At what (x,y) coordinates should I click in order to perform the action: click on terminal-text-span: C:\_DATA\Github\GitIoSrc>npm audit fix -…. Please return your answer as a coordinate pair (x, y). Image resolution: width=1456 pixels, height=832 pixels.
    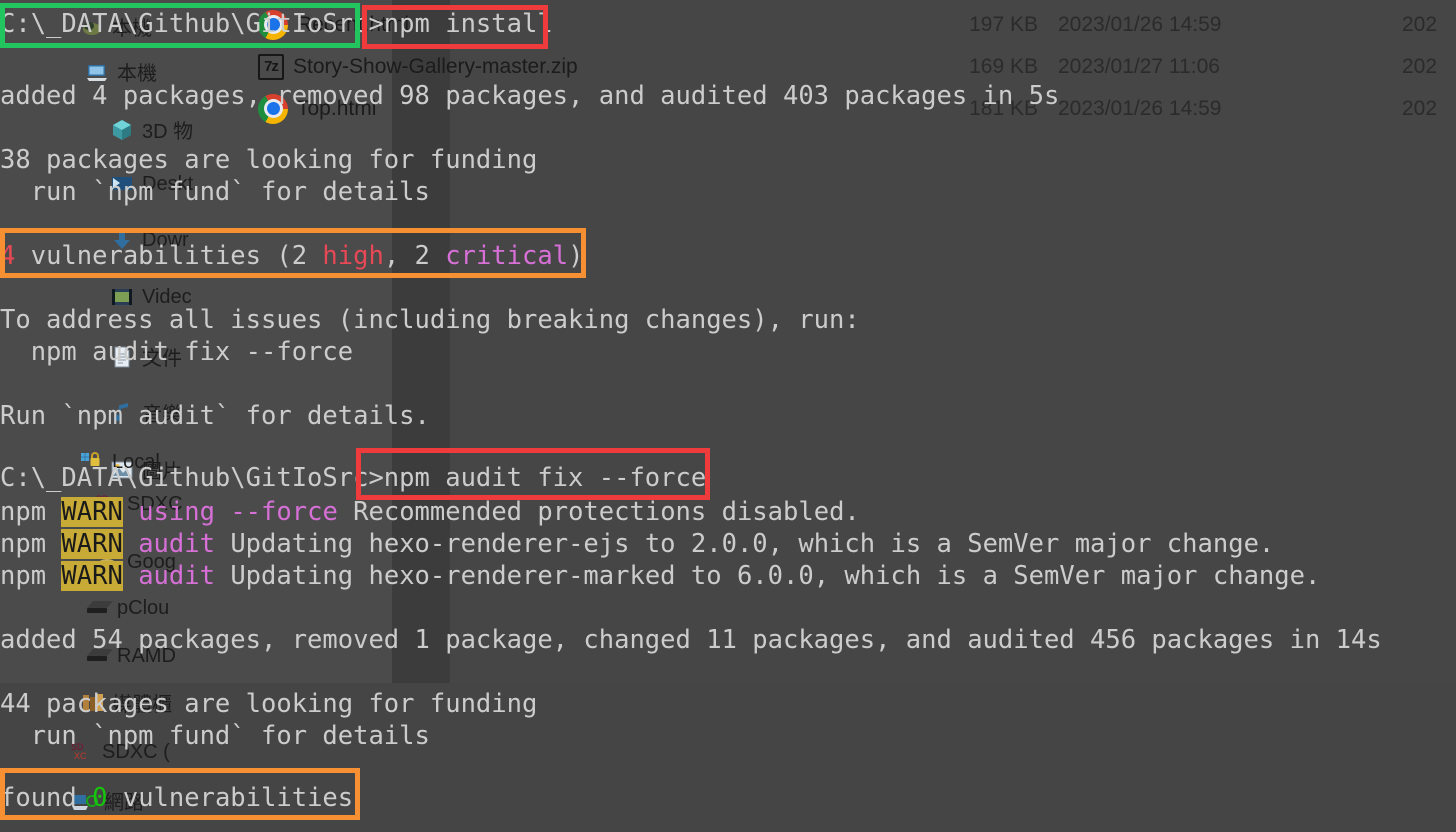
    Looking at the image, I should click on (353, 478).